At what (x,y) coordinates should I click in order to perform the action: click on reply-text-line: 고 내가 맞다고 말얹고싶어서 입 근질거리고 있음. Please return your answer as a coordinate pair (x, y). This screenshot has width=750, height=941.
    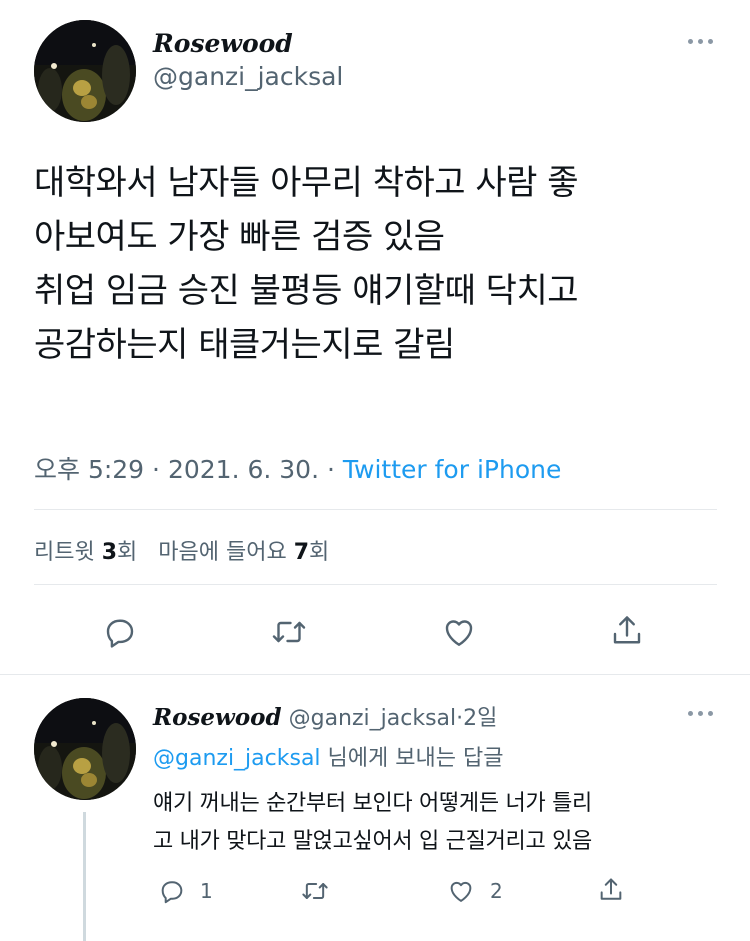
    Looking at the image, I should click on (372, 841).